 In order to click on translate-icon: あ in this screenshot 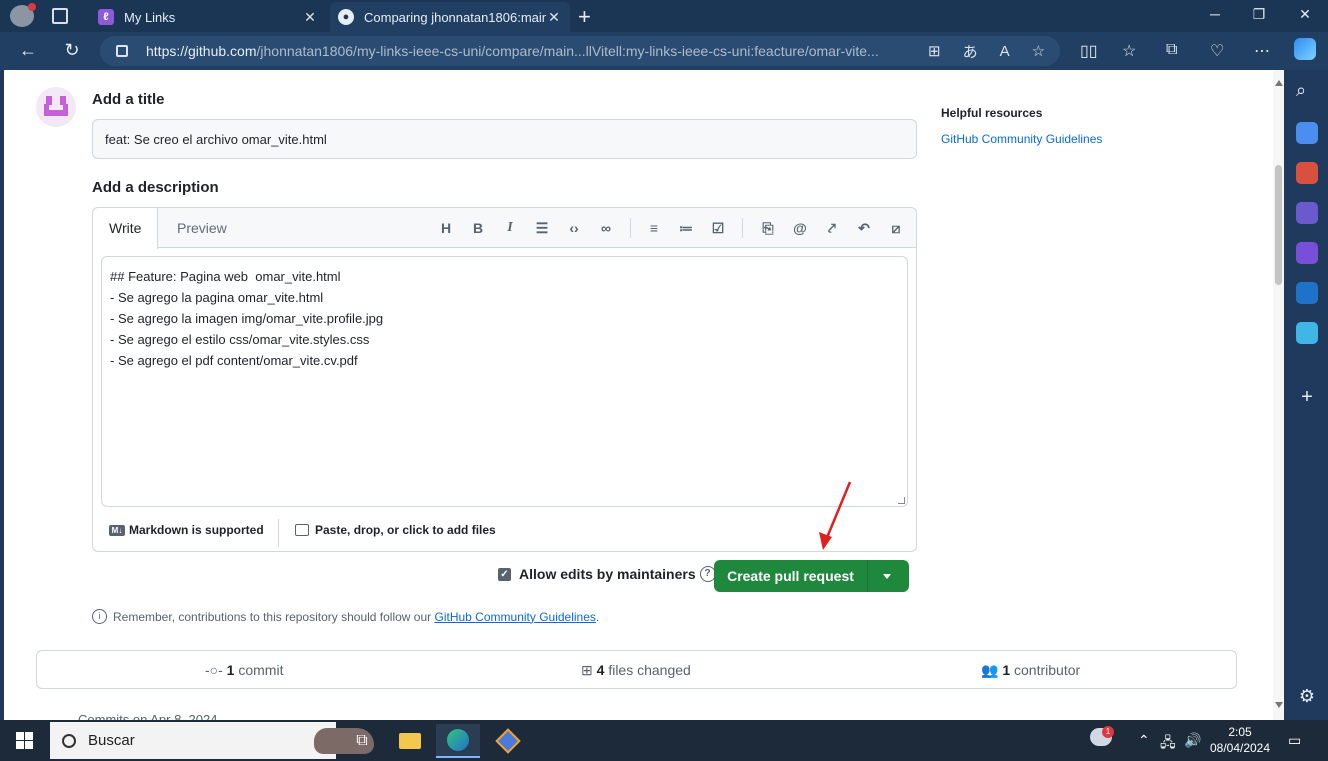, I will do `click(970, 51)`.